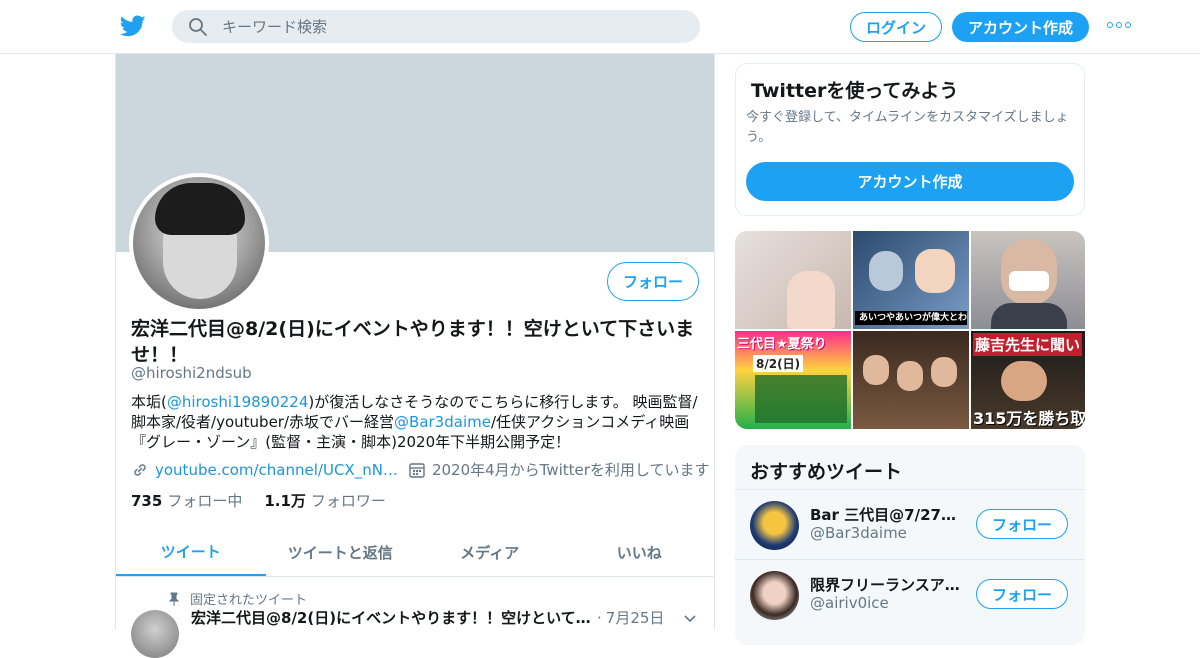  I want to click on followers-count: 1.1万 フォロワー, so click(325, 500).